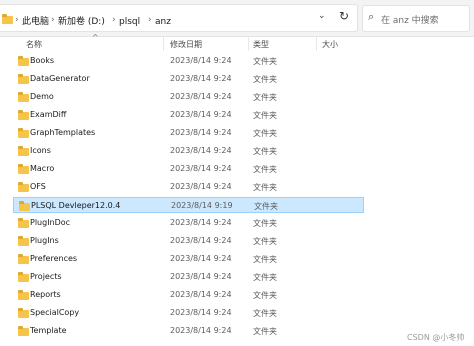 The image size is (474, 346). I want to click on list-item: ExamDiff 2023/8/14 9:24 文件夹, so click(188, 115).